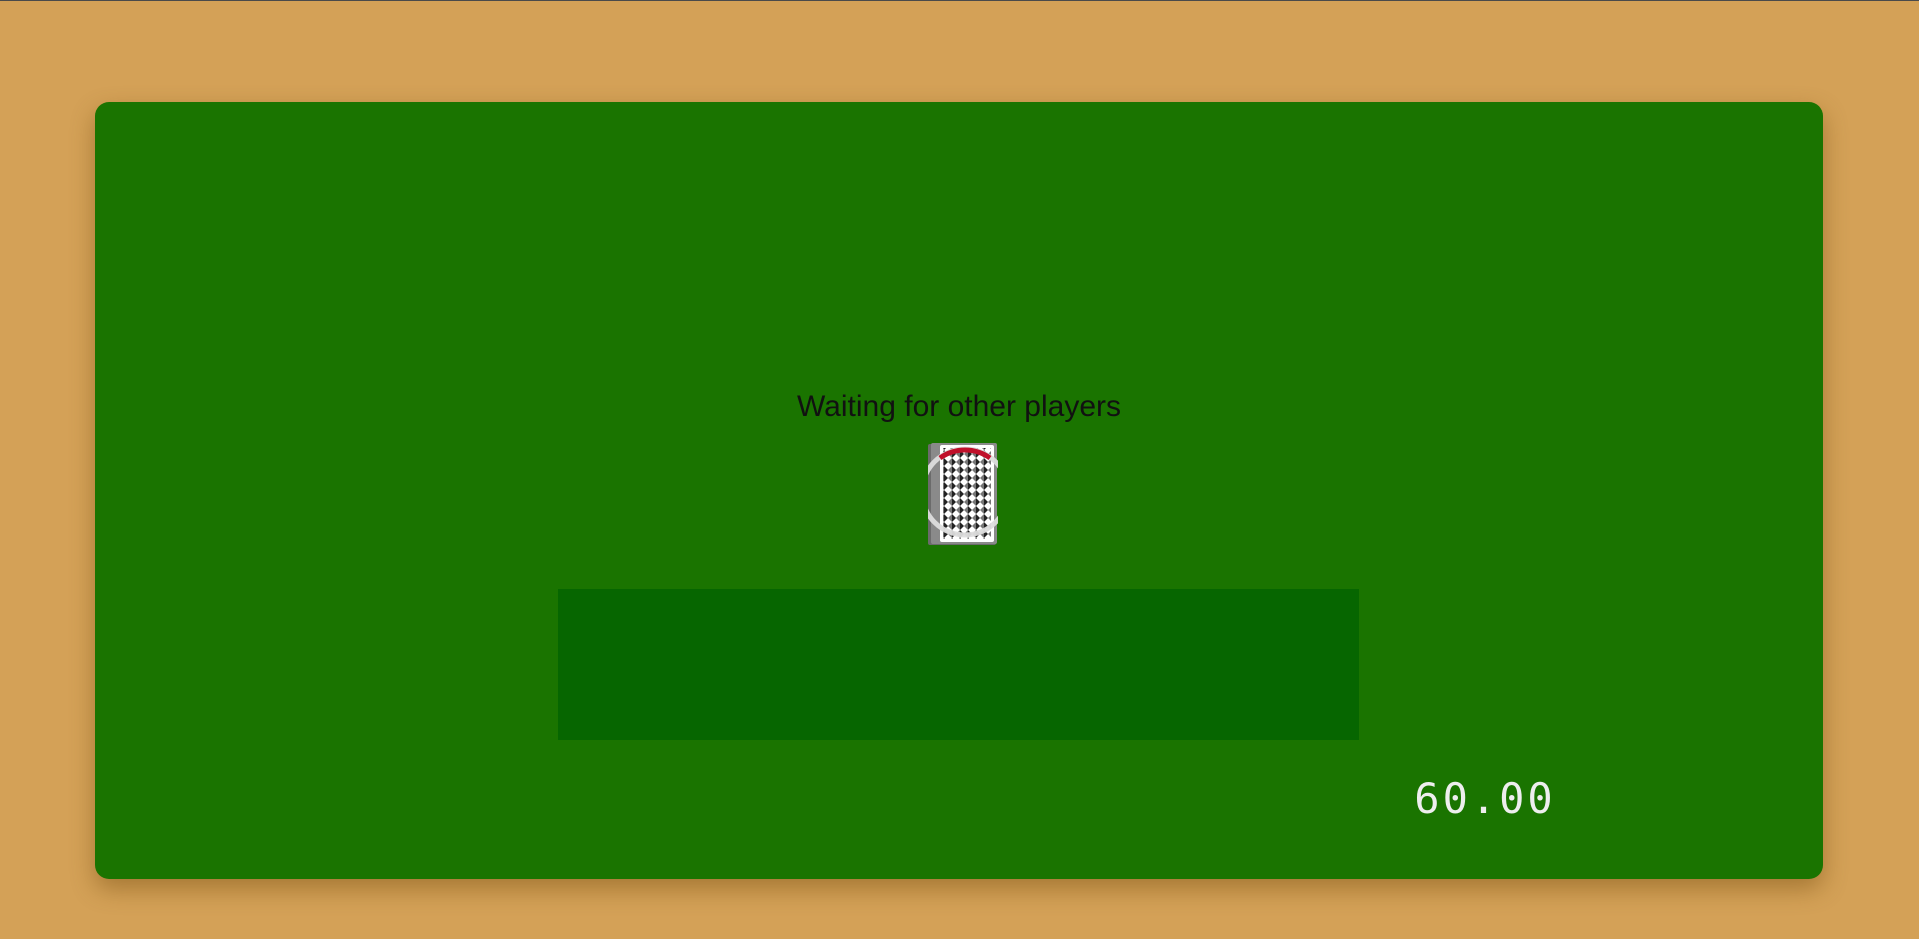 This screenshot has width=1919, height=939. What do you see at coordinates (1485, 798) in the screenshot?
I see `turn-timer: 60.00` at bounding box center [1485, 798].